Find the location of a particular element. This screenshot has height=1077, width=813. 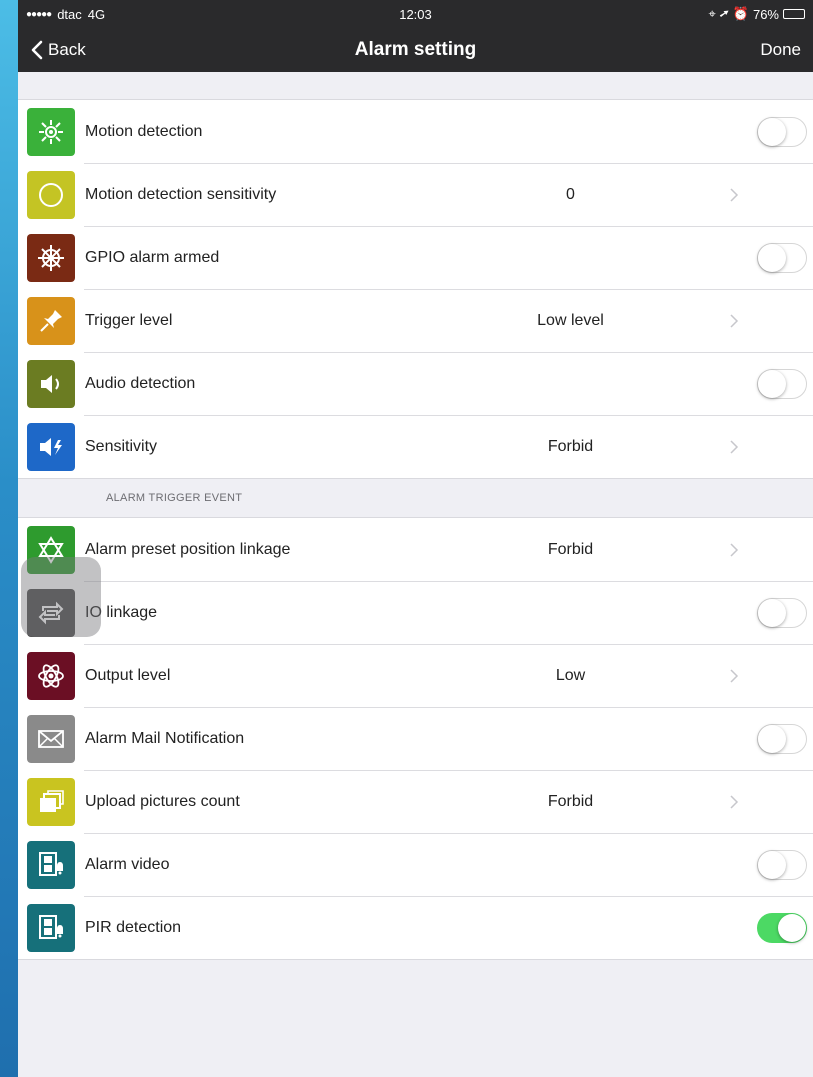

row-value: Low is located at coordinates (570, 675).